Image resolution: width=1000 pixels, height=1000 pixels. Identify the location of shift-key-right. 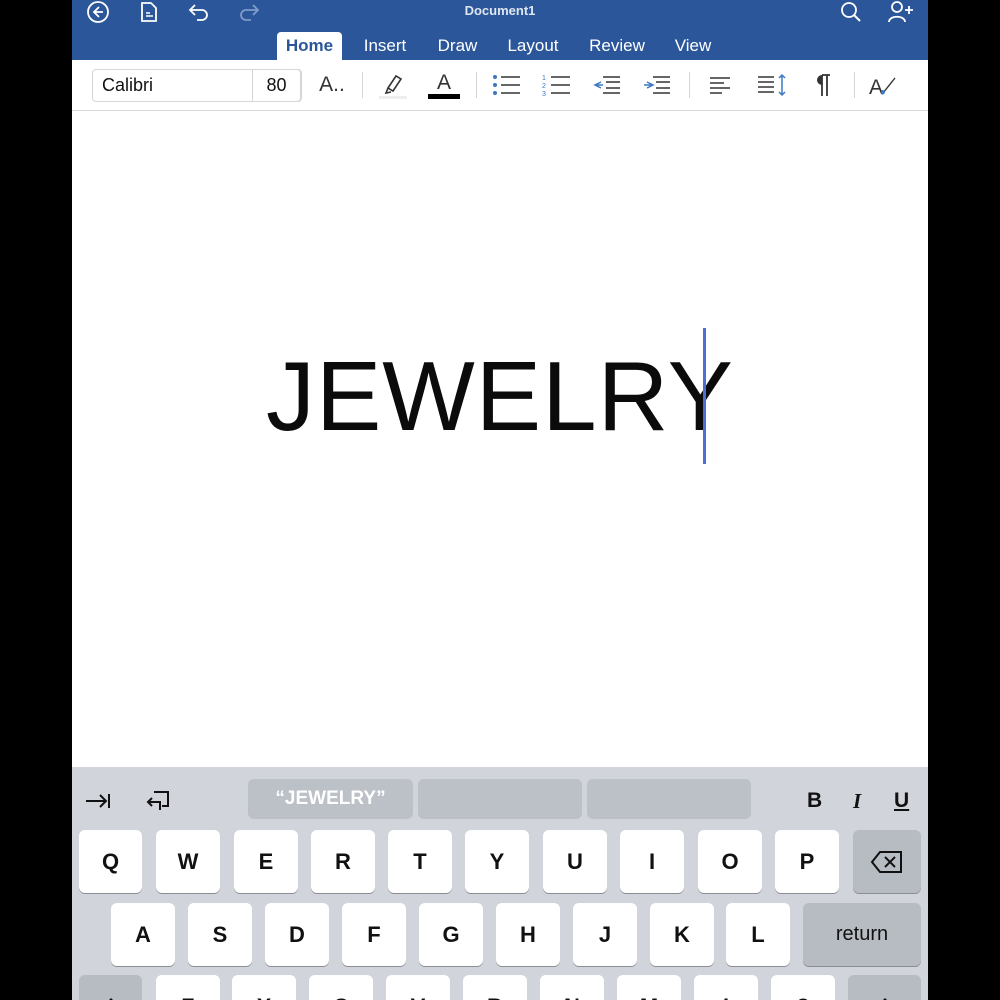
(884, 987).